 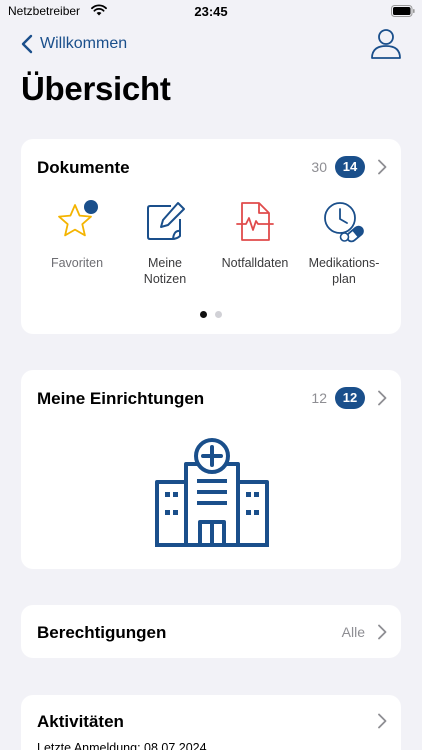 I want to click on documents-item-emergency-data: Notfalldaten, so click(x=255, y=235).